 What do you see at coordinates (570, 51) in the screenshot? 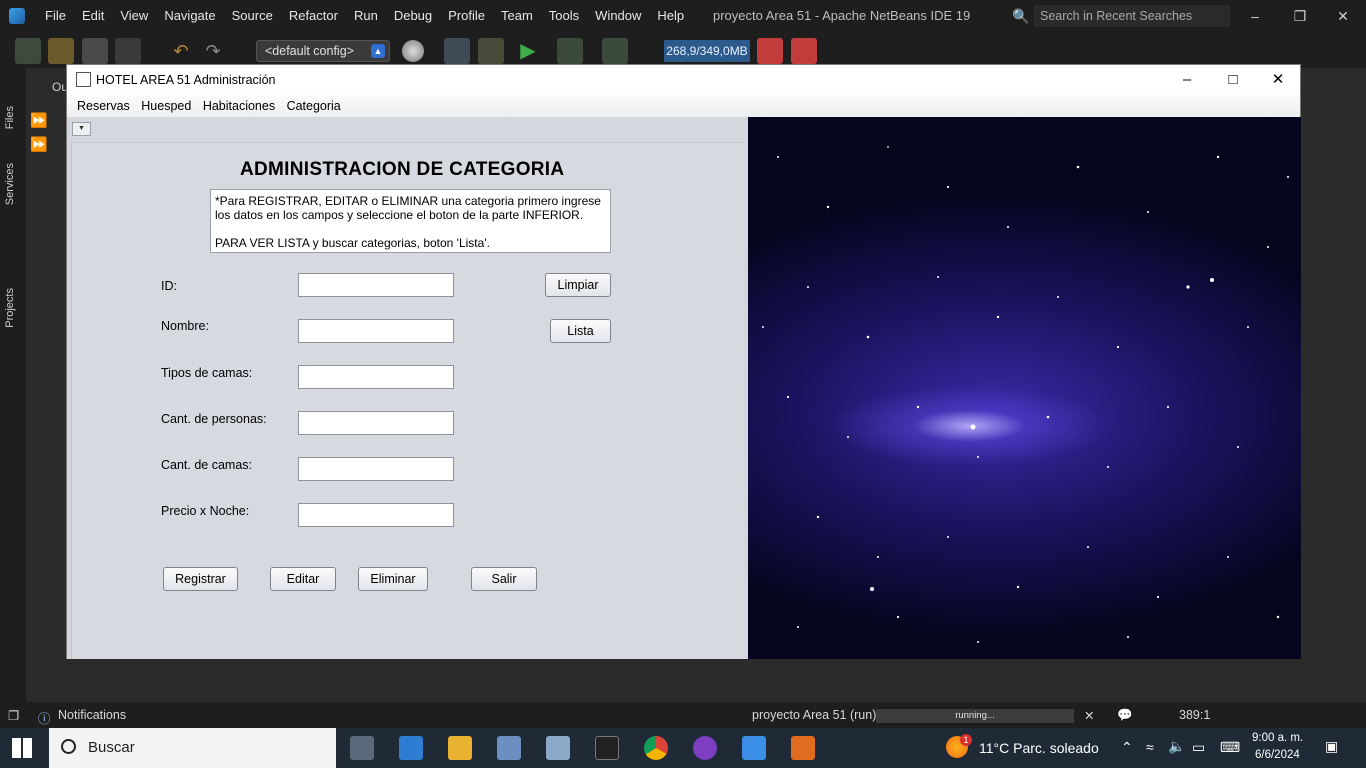
I see `debug-icon` at bounding box center [570, 51].